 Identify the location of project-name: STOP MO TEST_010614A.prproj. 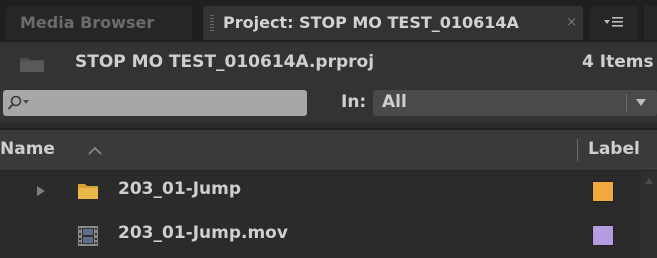
(225, 62).